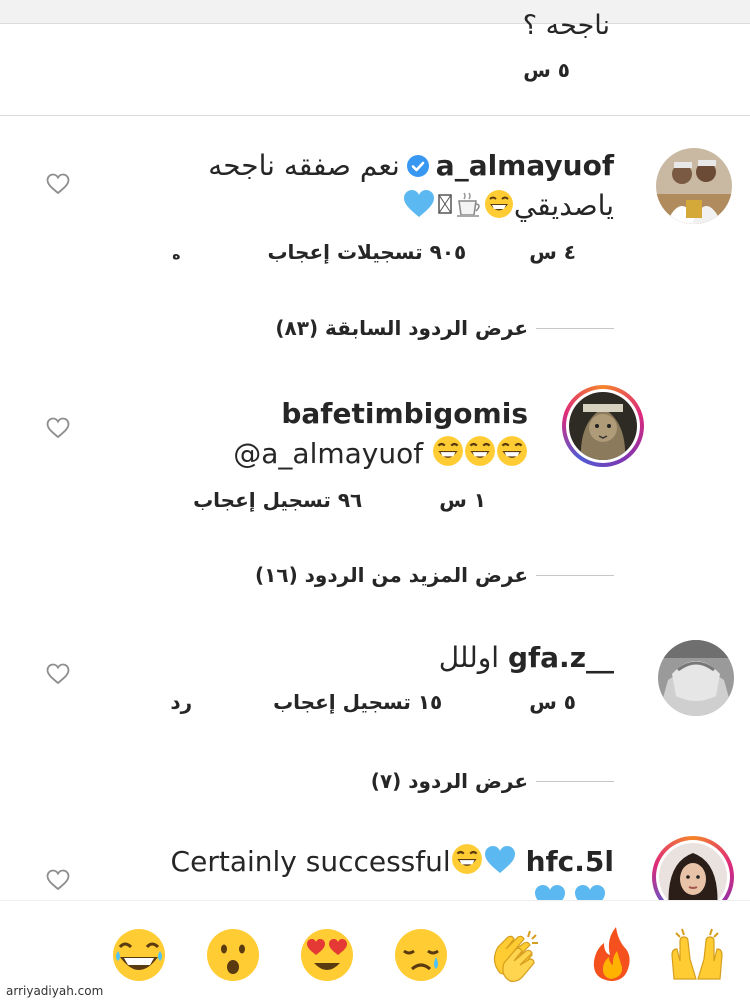 The height and width of the screenshot is (1000, 750). What do you see at coordinates (417, 166) in the screenshot?
I see `verified-badge-icon` at bounding box center [417, 166].